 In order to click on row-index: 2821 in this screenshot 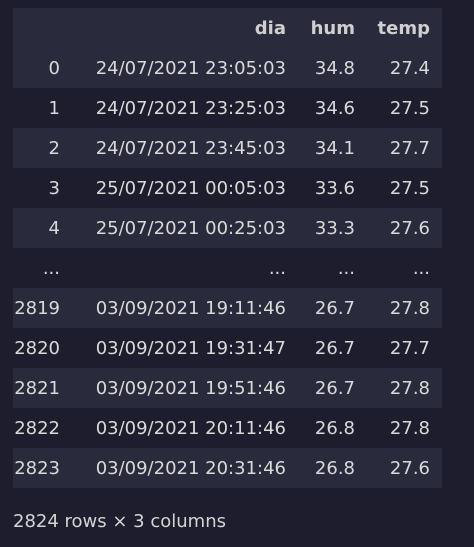, I will do `click(37, 388)`.